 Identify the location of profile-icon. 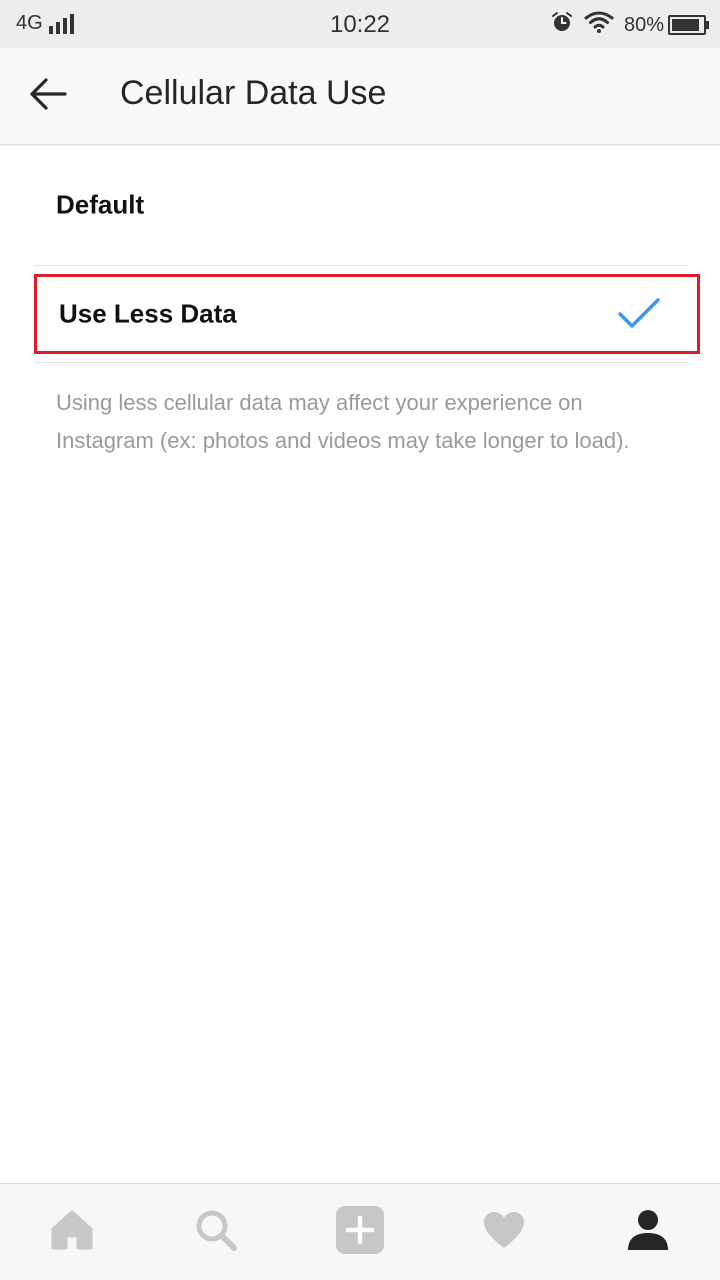
(648, 1232).